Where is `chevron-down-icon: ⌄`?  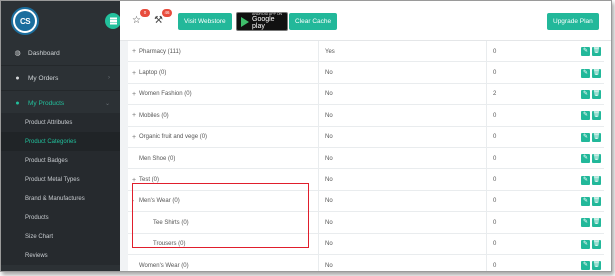
chevron-down-icon: ⌄ is located at coordinates (107, 103).